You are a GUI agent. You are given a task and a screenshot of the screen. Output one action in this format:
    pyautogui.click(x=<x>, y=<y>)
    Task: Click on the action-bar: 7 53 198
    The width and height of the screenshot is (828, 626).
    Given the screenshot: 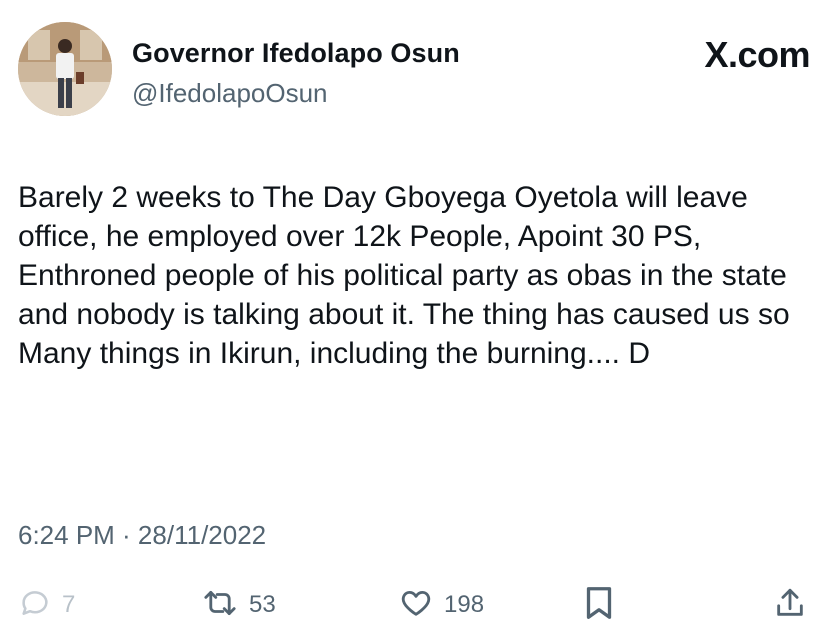 What is the action you would take?
    pyautogui.click(x=414, y=605)
    